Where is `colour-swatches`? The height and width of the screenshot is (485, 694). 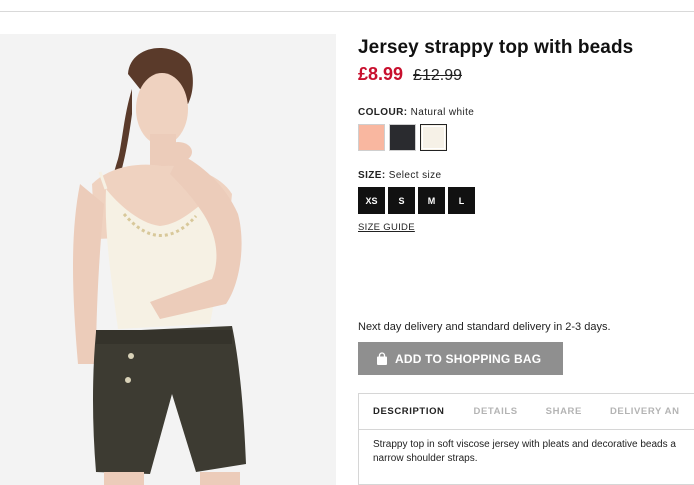 colour-swatches is located at coordinates (402, 137).